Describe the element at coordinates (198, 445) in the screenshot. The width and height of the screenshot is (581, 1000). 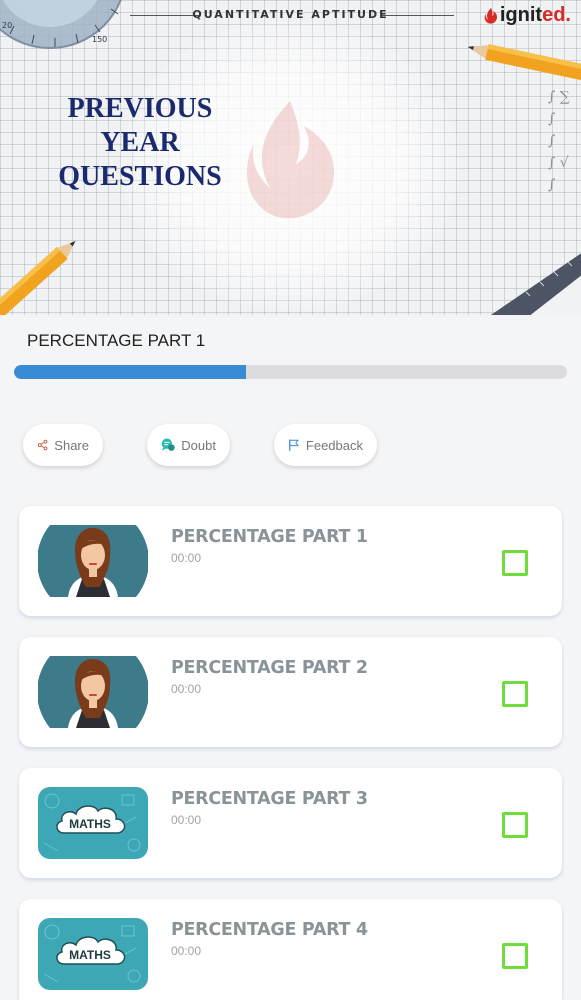
I see `doubt-label: Doubt` at that location.